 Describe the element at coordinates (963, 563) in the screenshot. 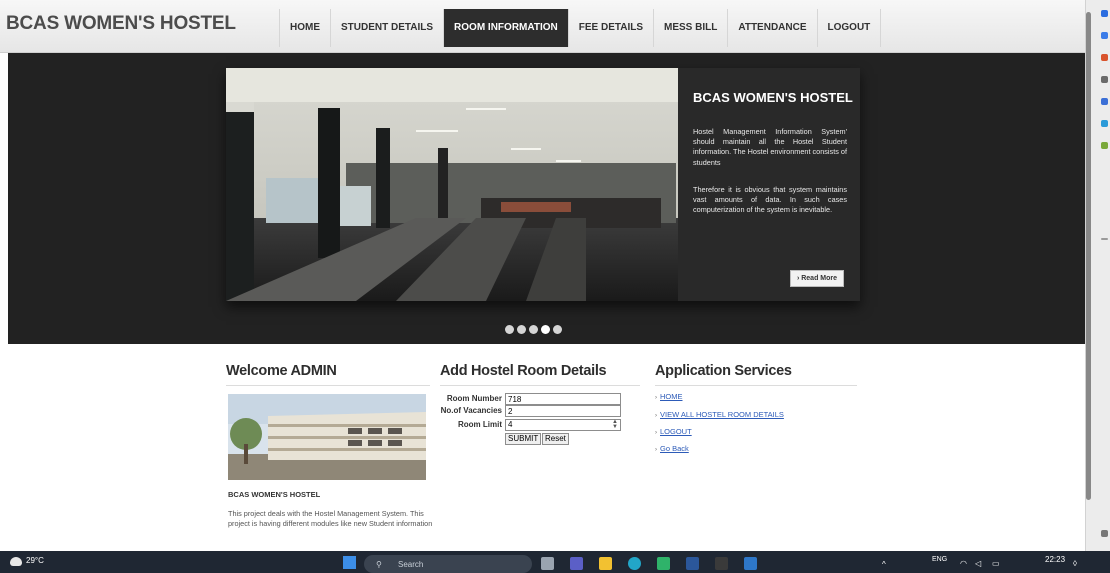

I see `wifi-icon: ◠` at that location.